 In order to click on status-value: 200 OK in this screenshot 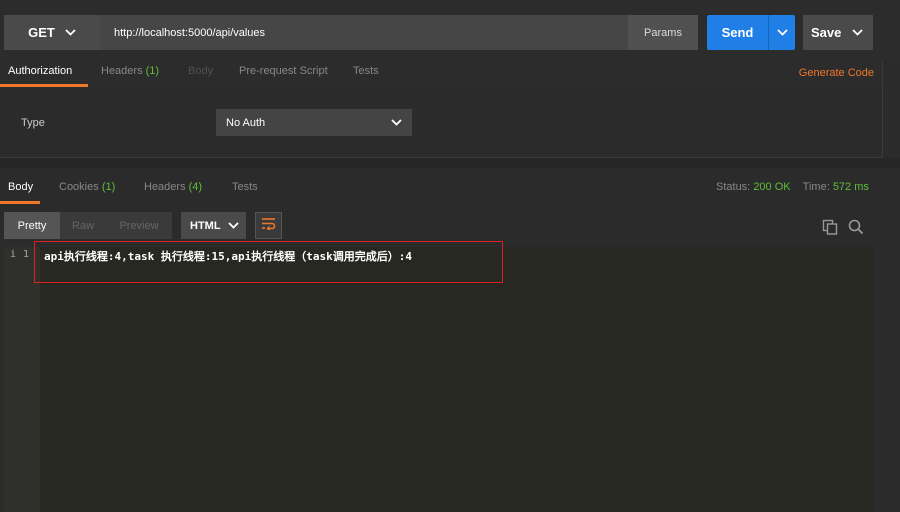, I will do `click(772, 187)`.